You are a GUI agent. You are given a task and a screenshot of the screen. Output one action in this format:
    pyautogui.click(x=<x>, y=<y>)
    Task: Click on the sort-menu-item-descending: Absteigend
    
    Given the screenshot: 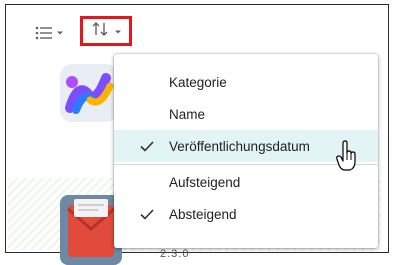 What is the action you would take?
    pyautogui.click(x=246, y=214)
    